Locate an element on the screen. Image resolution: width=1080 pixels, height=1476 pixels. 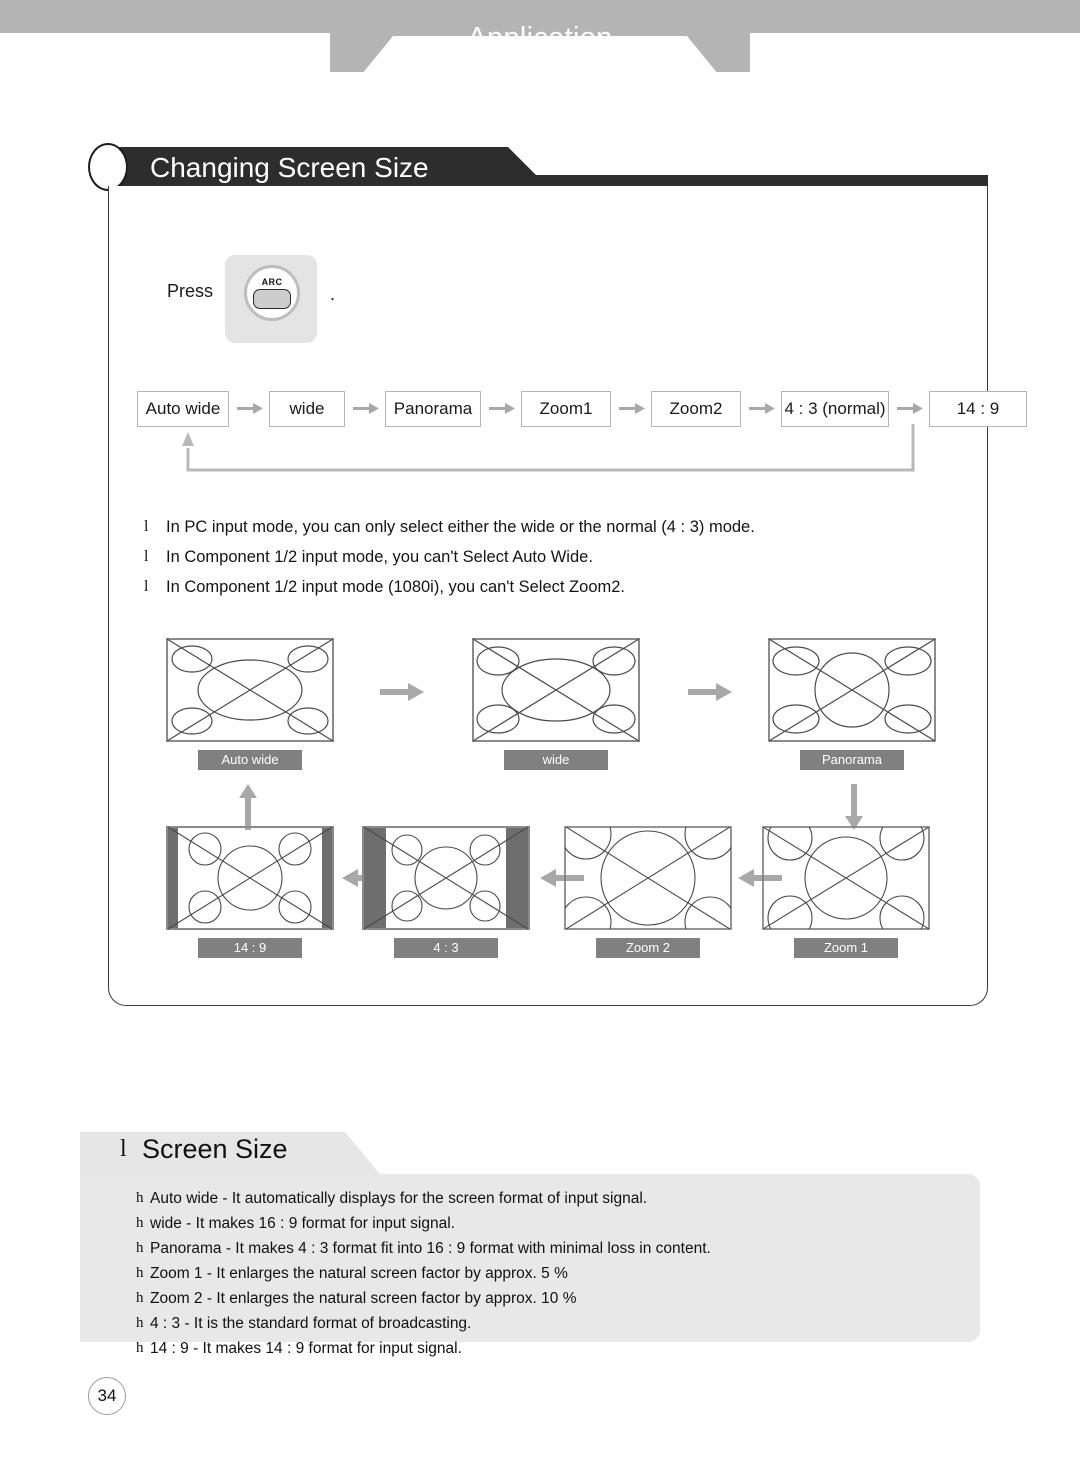
arrow-up-icon is located at coordinates (248, 807).